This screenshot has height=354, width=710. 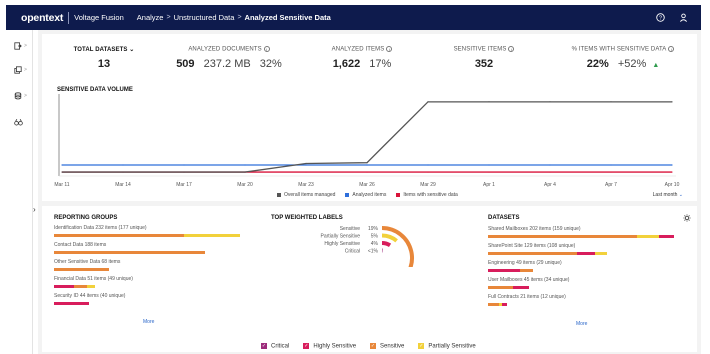 I want to click on severity-filter-sensitive: ✓ Sensitive, so click(x=387, y=346).